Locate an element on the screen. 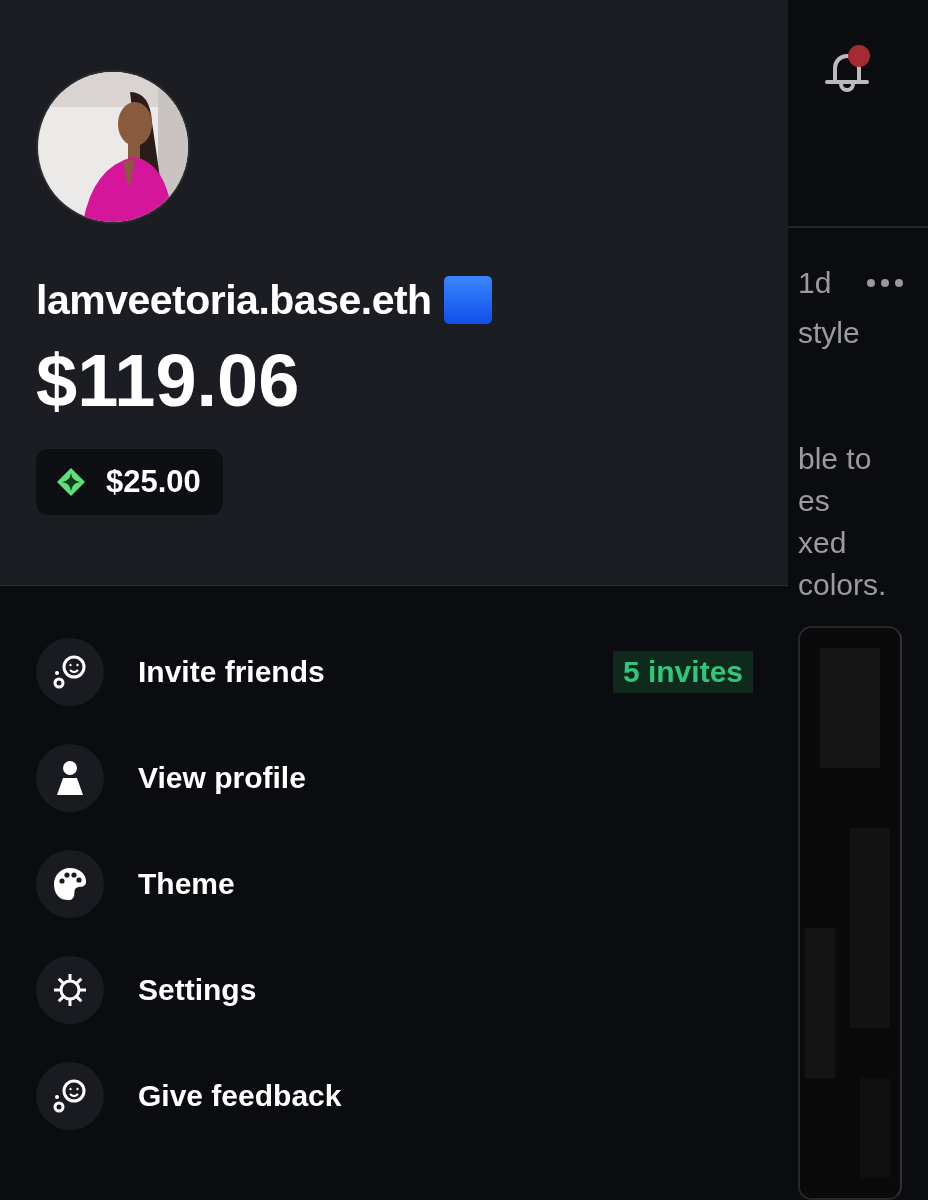 The width and height of the screenshot is (928, 1200). menu-item: Give feedback is located at coordinates (394, 1096).